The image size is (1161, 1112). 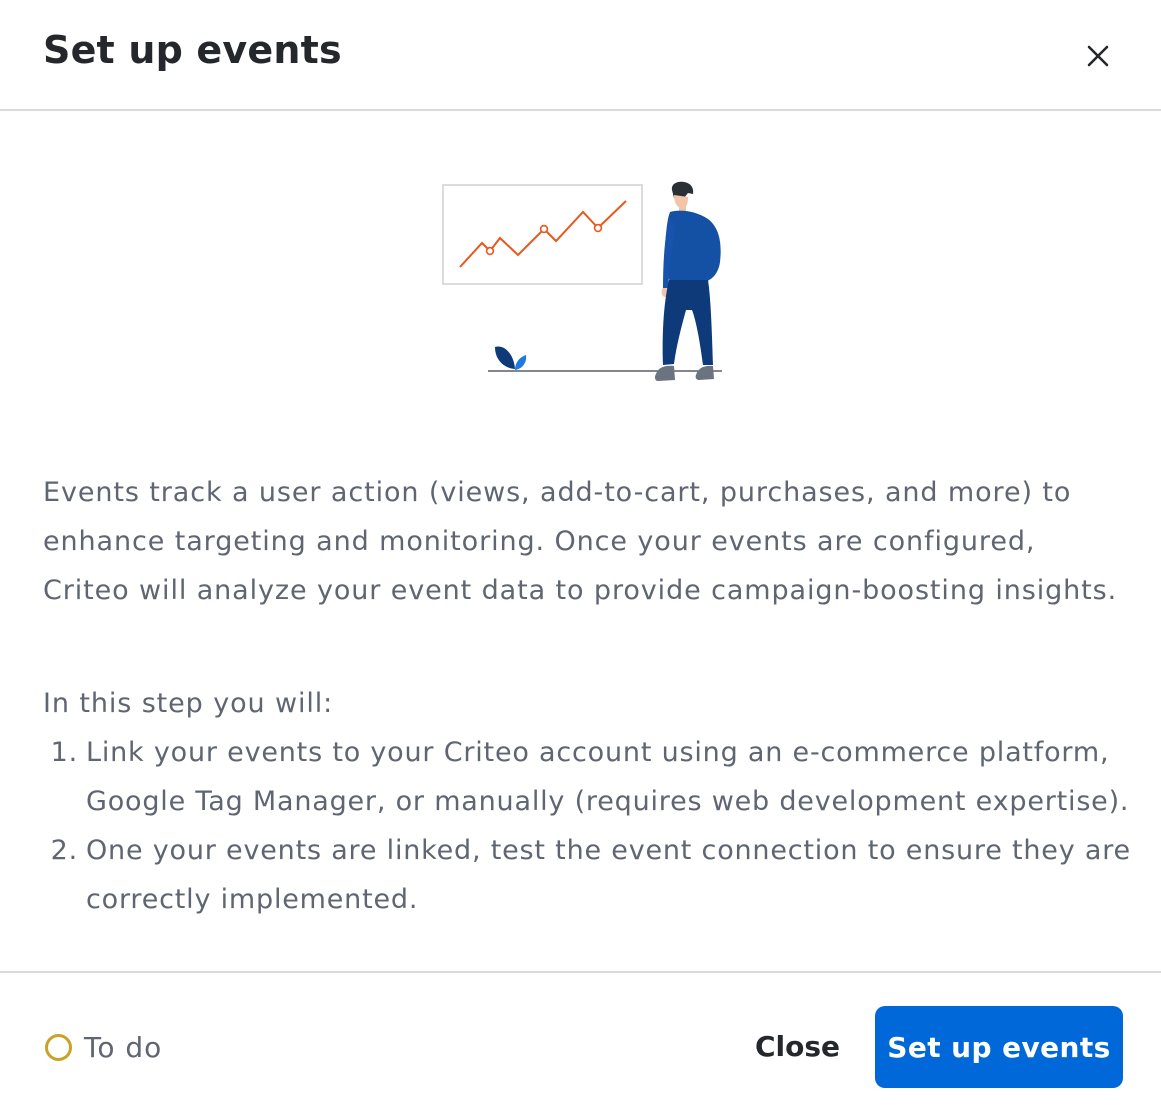 I want to click on modal-footer: To do Close Set up events, so click(x=580, y=1041).